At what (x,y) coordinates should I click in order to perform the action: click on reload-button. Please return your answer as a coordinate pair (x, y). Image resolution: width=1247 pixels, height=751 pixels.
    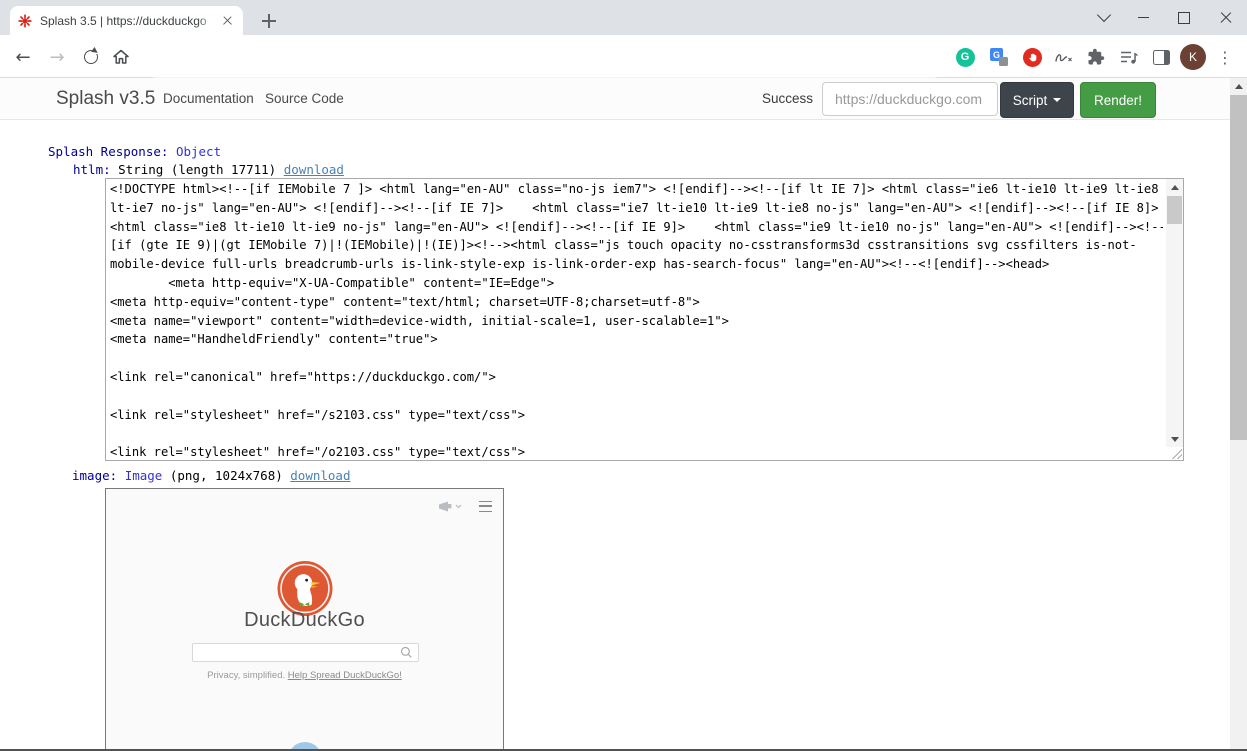
    Looking at the image, I should click on (91, 57).